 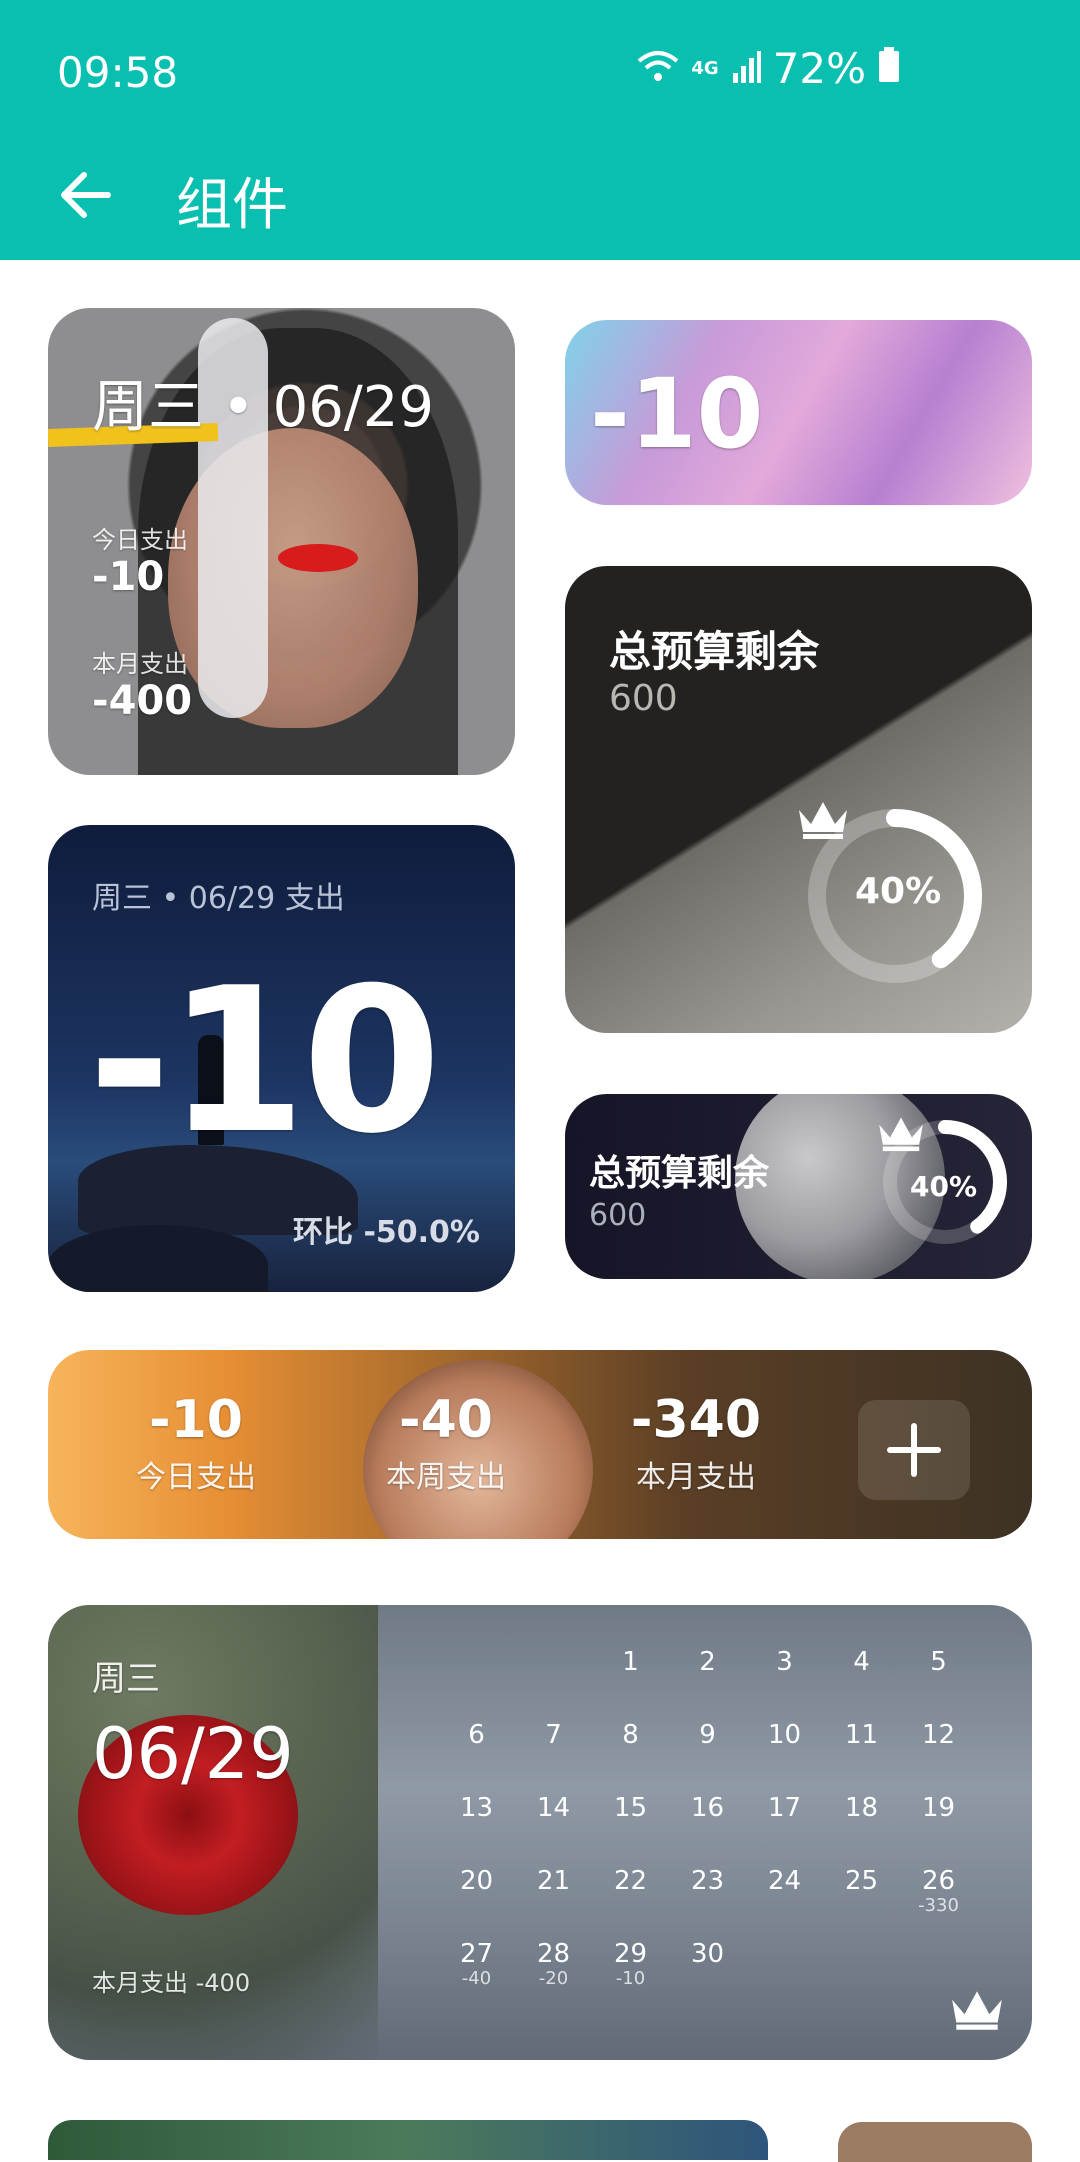 What do you see at coordinates (476, 1881) in the screenshot?
I see `calendar-day-number: 20` at bounding box center [476, 1881].